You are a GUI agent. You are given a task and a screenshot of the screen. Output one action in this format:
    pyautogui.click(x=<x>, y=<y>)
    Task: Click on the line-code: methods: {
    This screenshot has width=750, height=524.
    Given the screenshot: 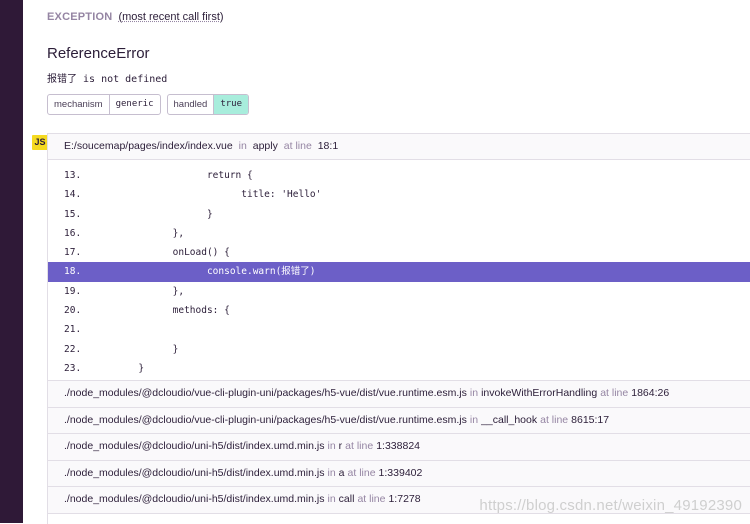 What is the action you would take?
    pyautogui.click(x=167, y=311)
    